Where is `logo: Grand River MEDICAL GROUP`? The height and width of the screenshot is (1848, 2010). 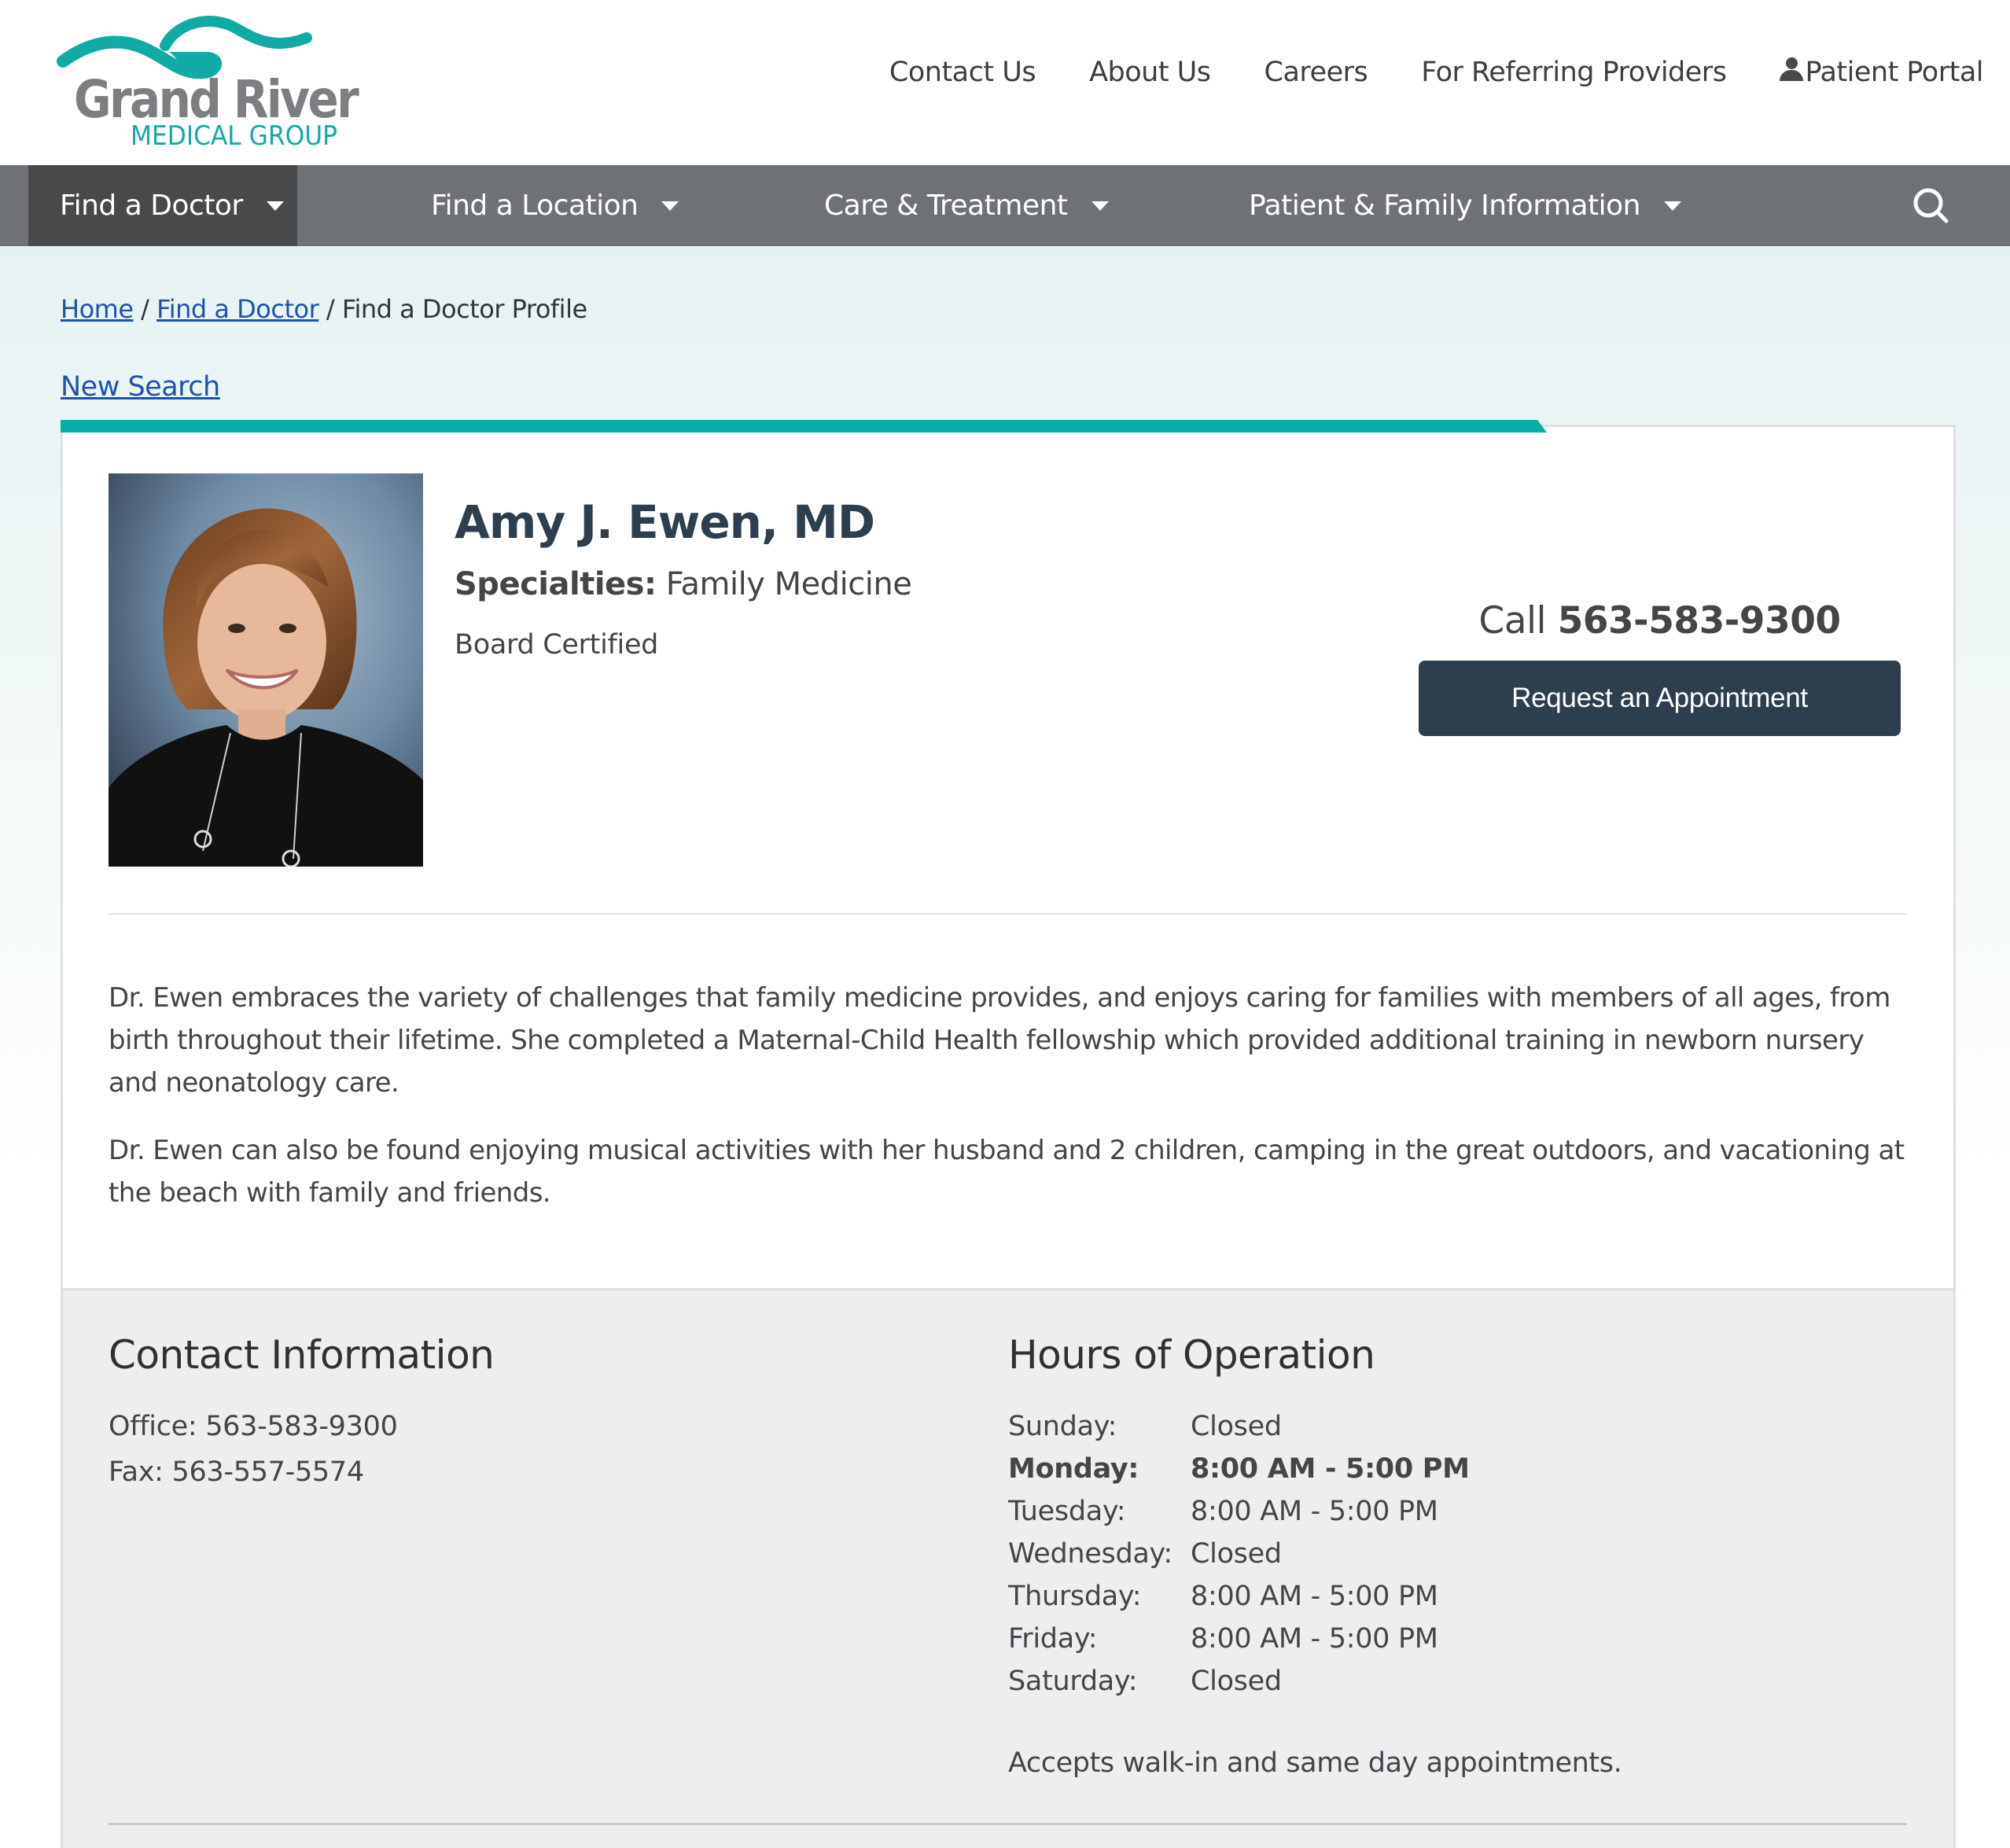 logo: Grand River MEDICAL GROUP is located at coordinates (213, 83).